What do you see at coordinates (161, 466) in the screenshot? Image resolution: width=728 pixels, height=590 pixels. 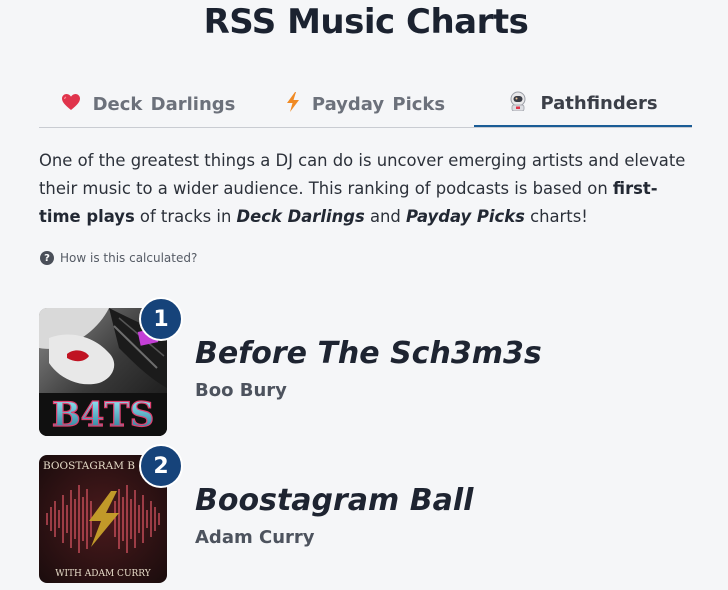 I see `rank-badge: 2` at bounding box center [161, 466].